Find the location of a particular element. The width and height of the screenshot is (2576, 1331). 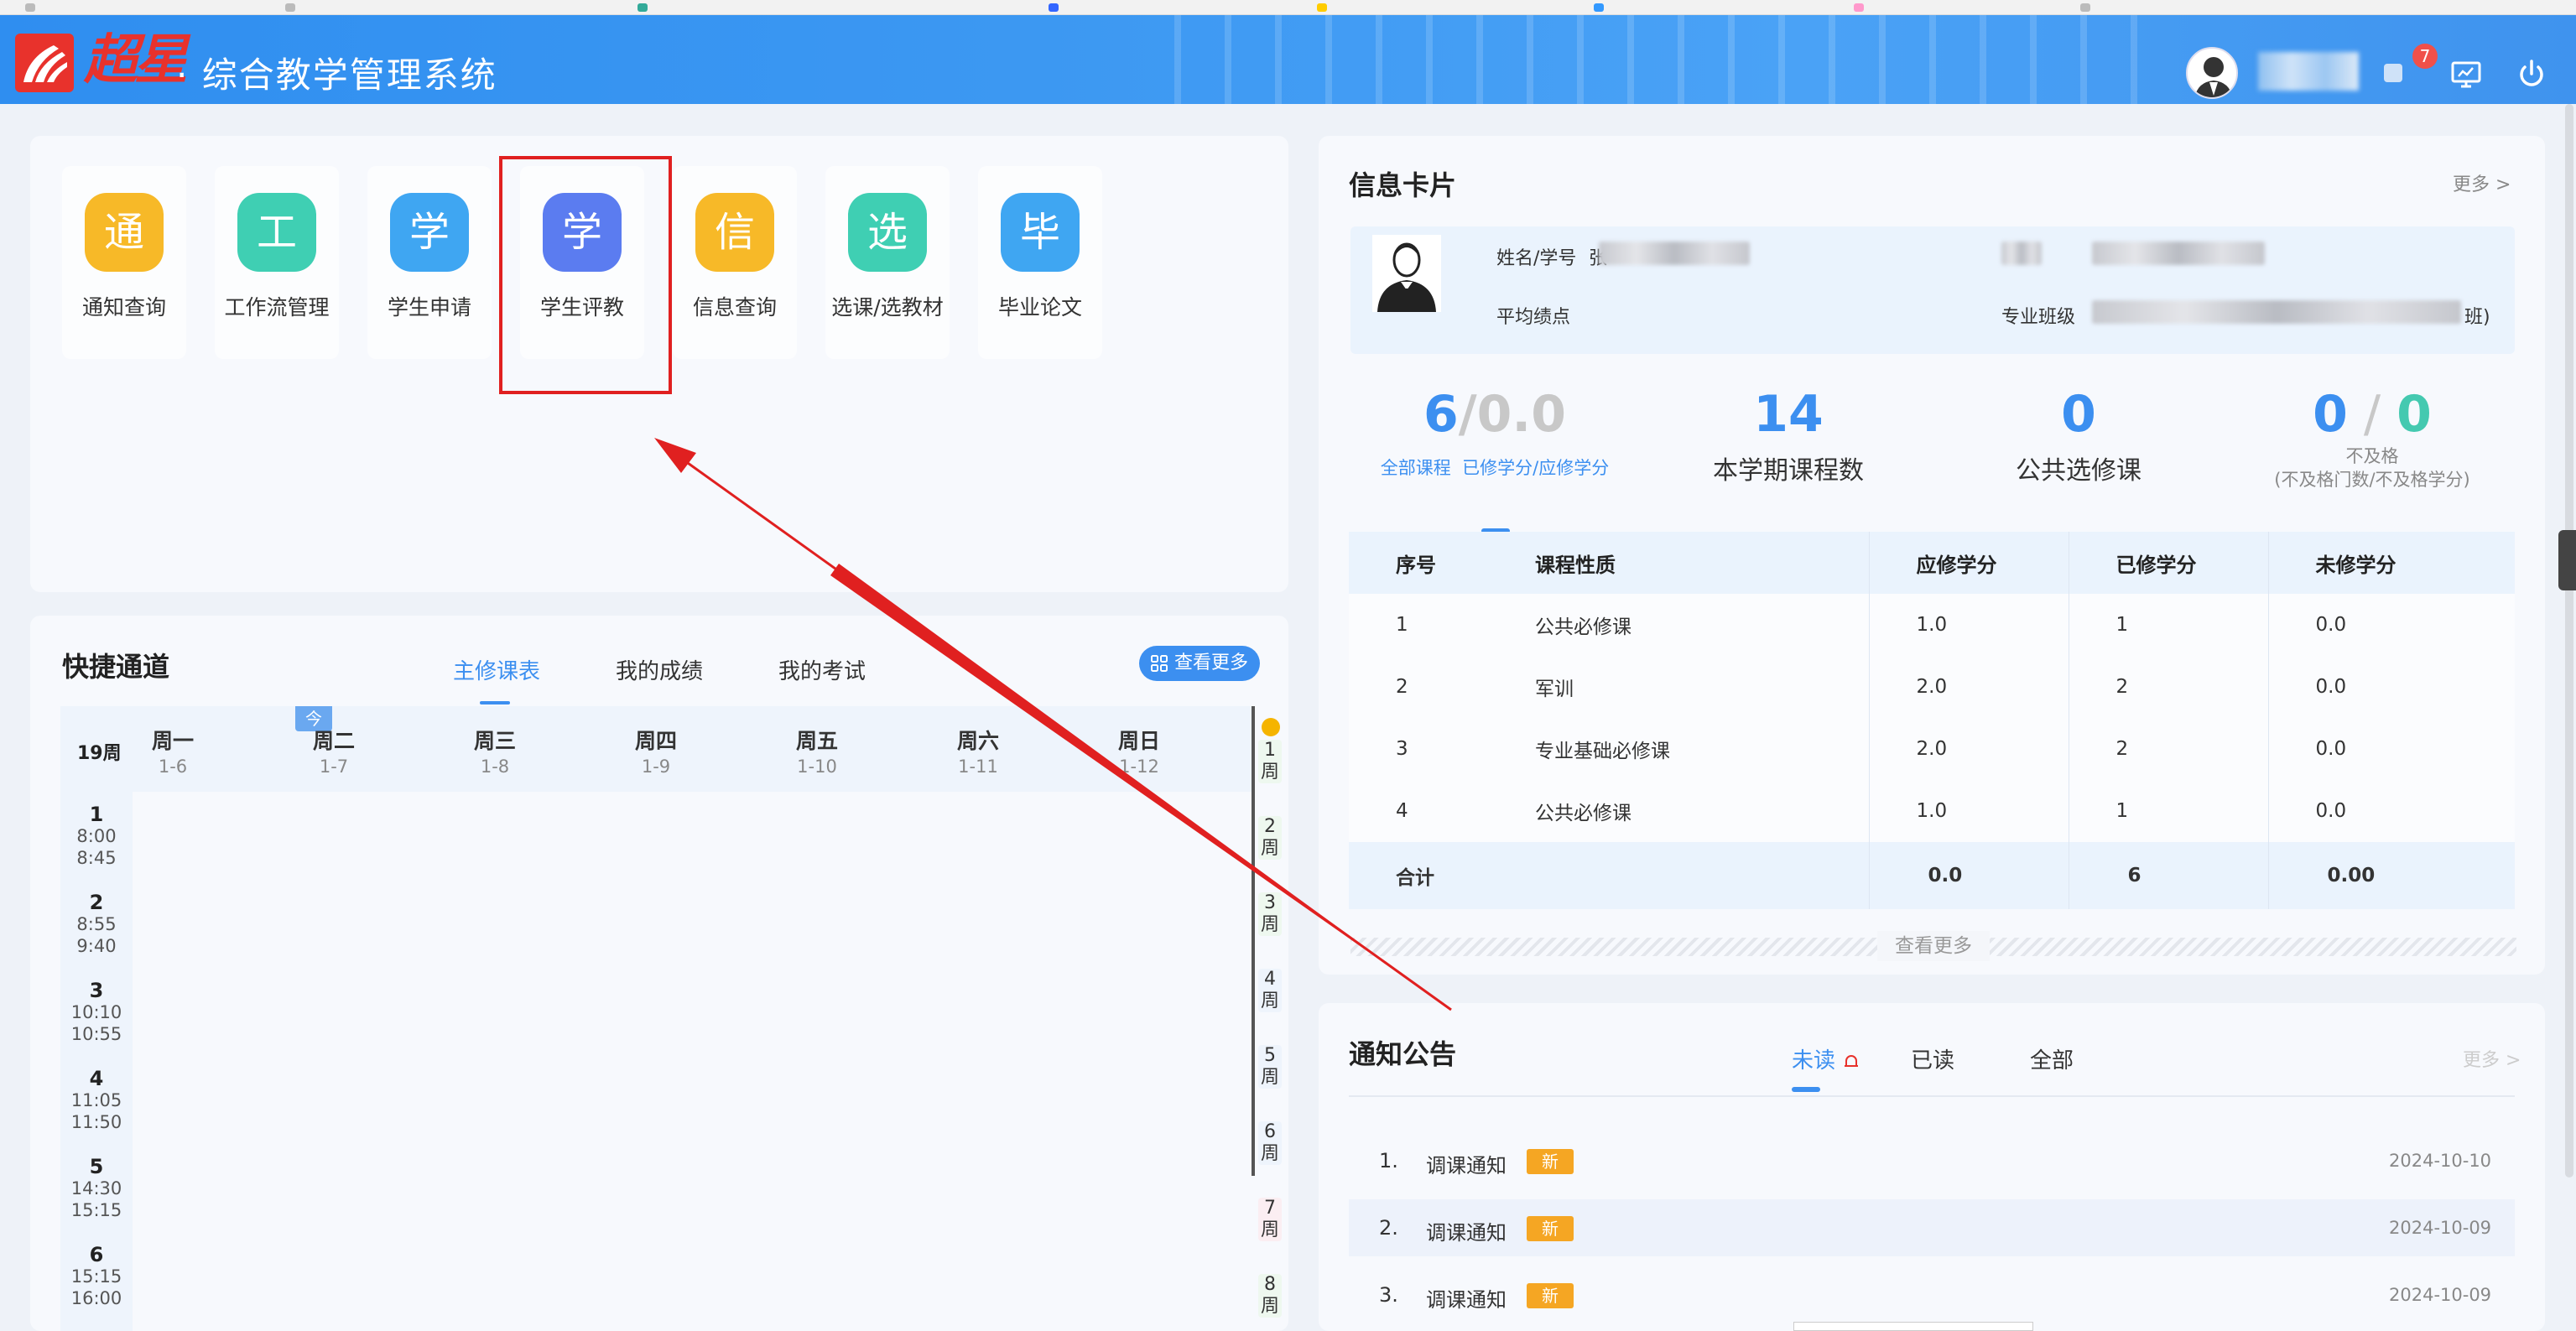

tab-my-grades: 我的成绩 is located at coordinates (659, 670).